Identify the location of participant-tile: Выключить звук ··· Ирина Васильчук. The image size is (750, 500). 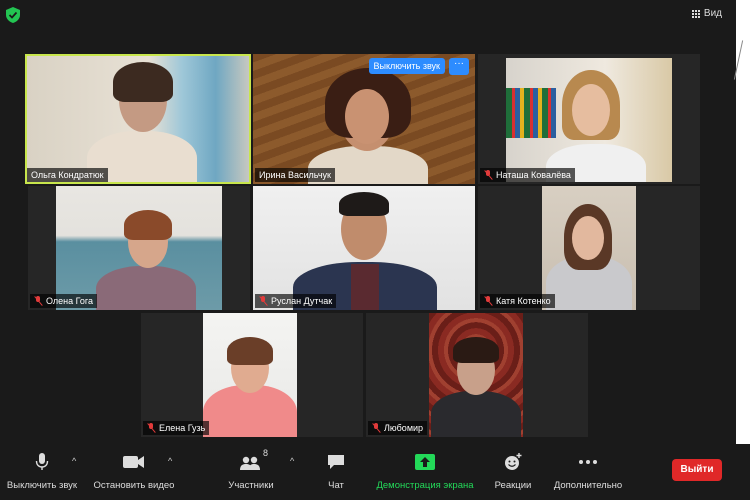
(364, 119).